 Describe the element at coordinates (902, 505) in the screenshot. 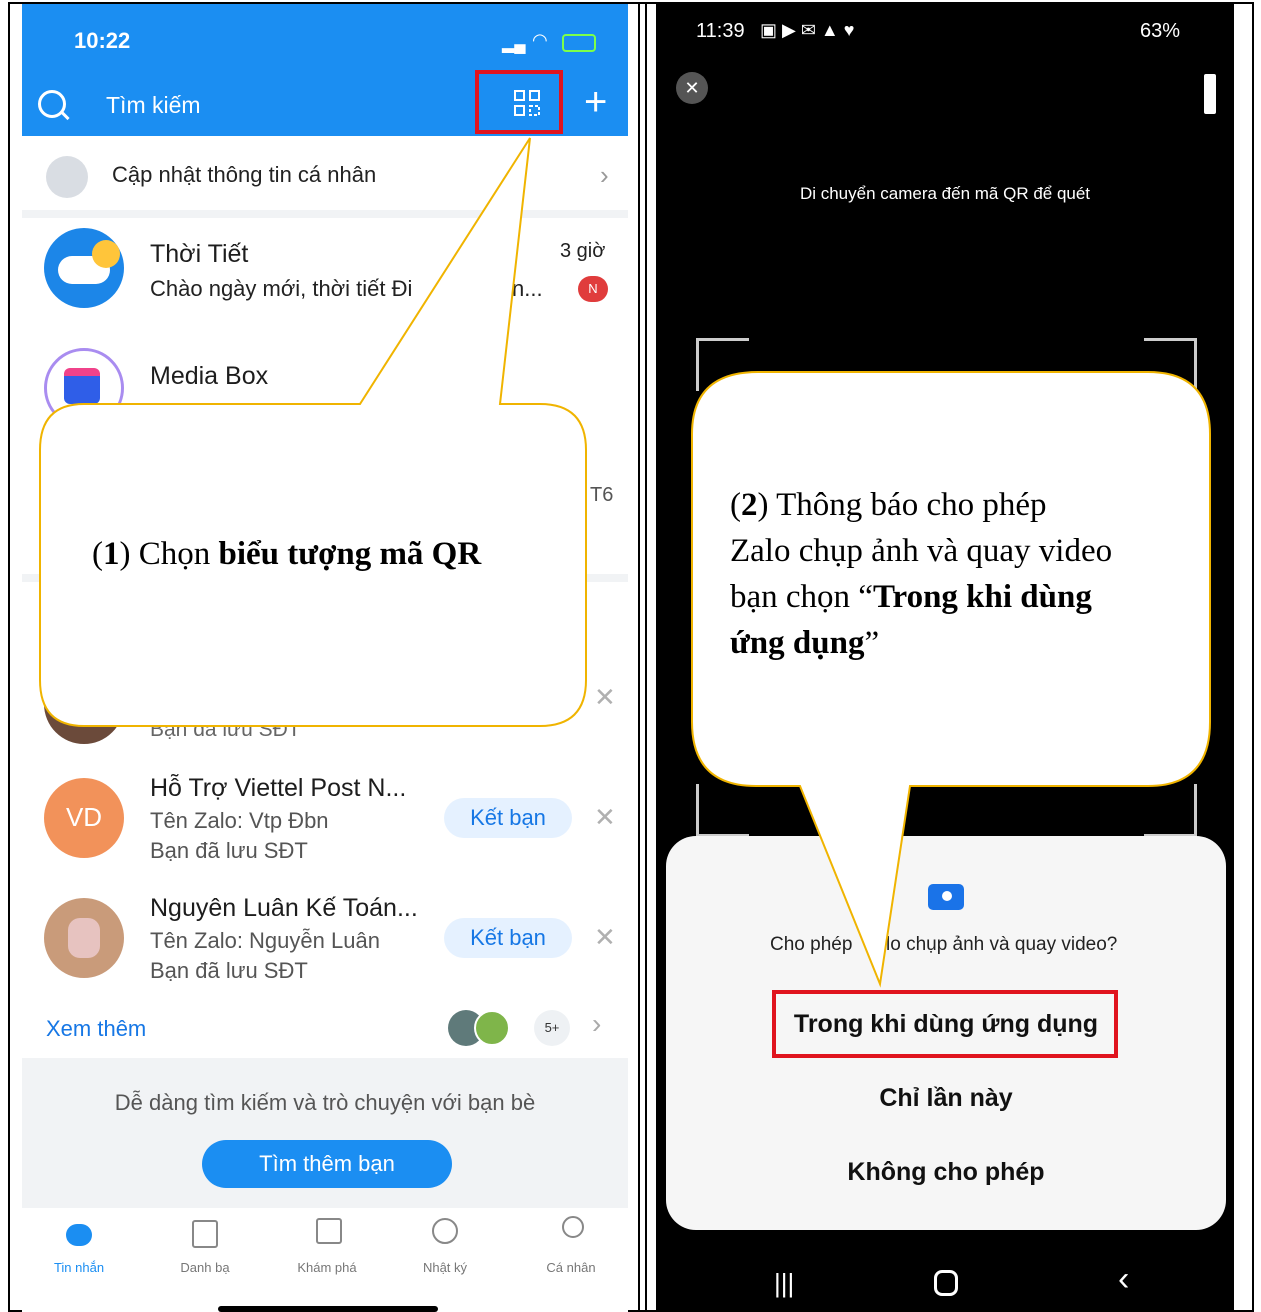

I see `callout-line: ) Thông báo cho phép` at that location.